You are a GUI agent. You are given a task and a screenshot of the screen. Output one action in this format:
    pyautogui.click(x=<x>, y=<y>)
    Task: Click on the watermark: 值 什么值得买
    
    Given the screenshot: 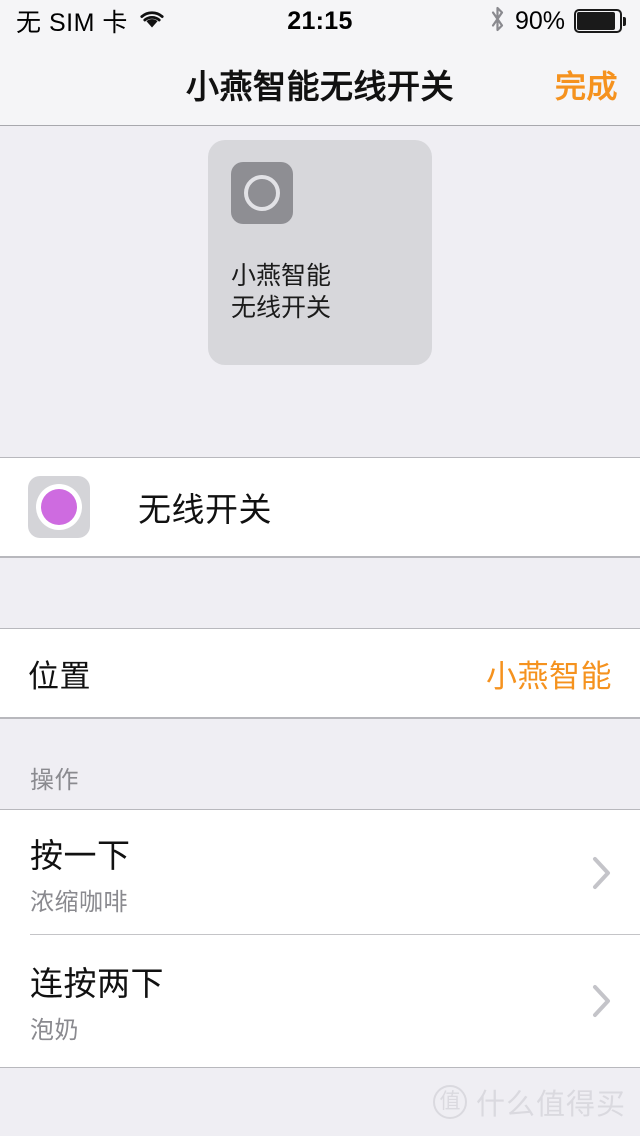 What is the action you would take?
    pyautogui.click(x=529, y=1102)
    